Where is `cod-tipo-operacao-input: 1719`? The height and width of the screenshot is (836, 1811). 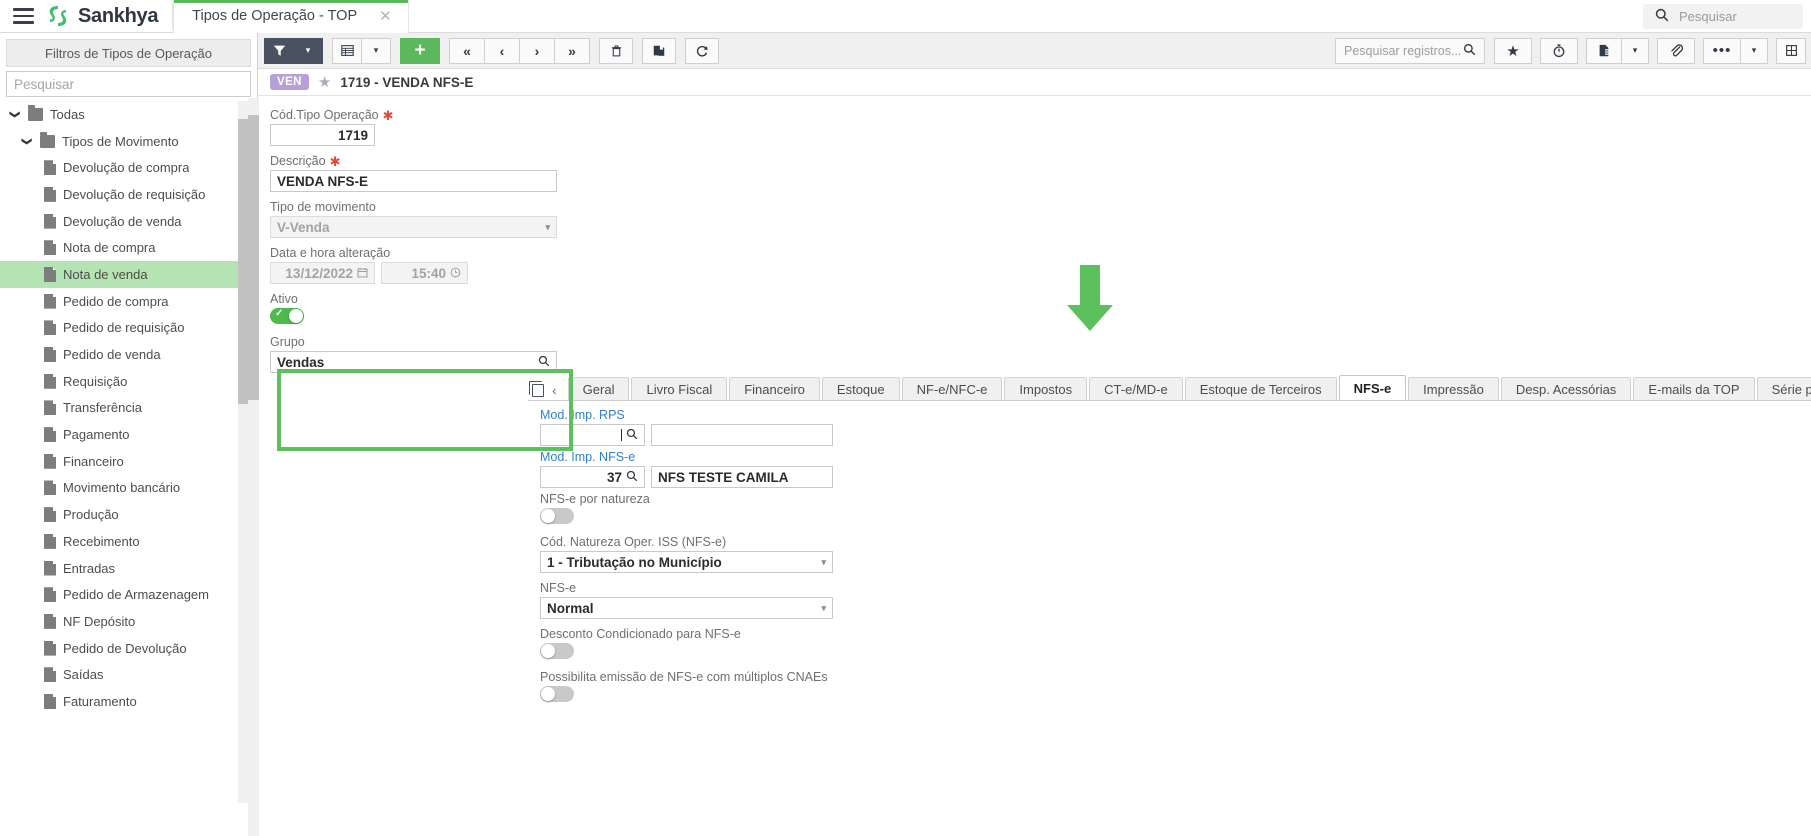 cod-tipo-operacao-input: 1719 is located at coordinates (322, 135).